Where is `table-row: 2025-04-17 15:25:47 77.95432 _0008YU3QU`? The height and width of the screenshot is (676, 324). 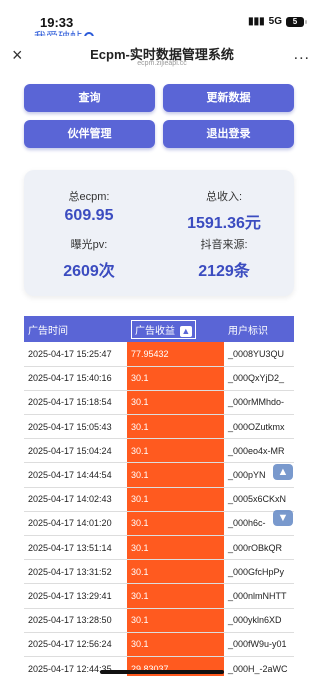 table-row: 2025-04-17 15:25:47 77.95432 _0008YU3QU is located at coordinates (159, 354).